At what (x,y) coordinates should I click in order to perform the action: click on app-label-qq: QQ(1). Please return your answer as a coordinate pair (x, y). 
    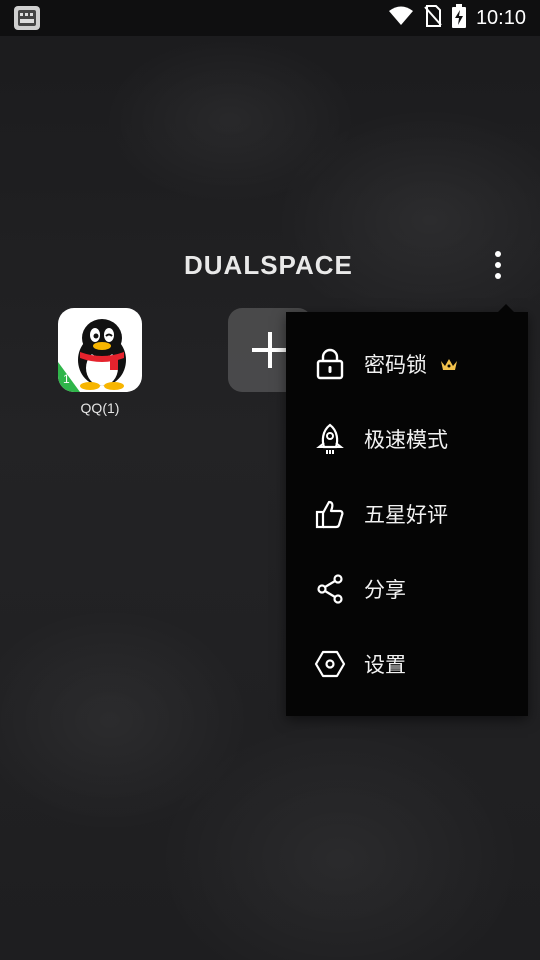
    Looking at the image, I should click on (100, 408).